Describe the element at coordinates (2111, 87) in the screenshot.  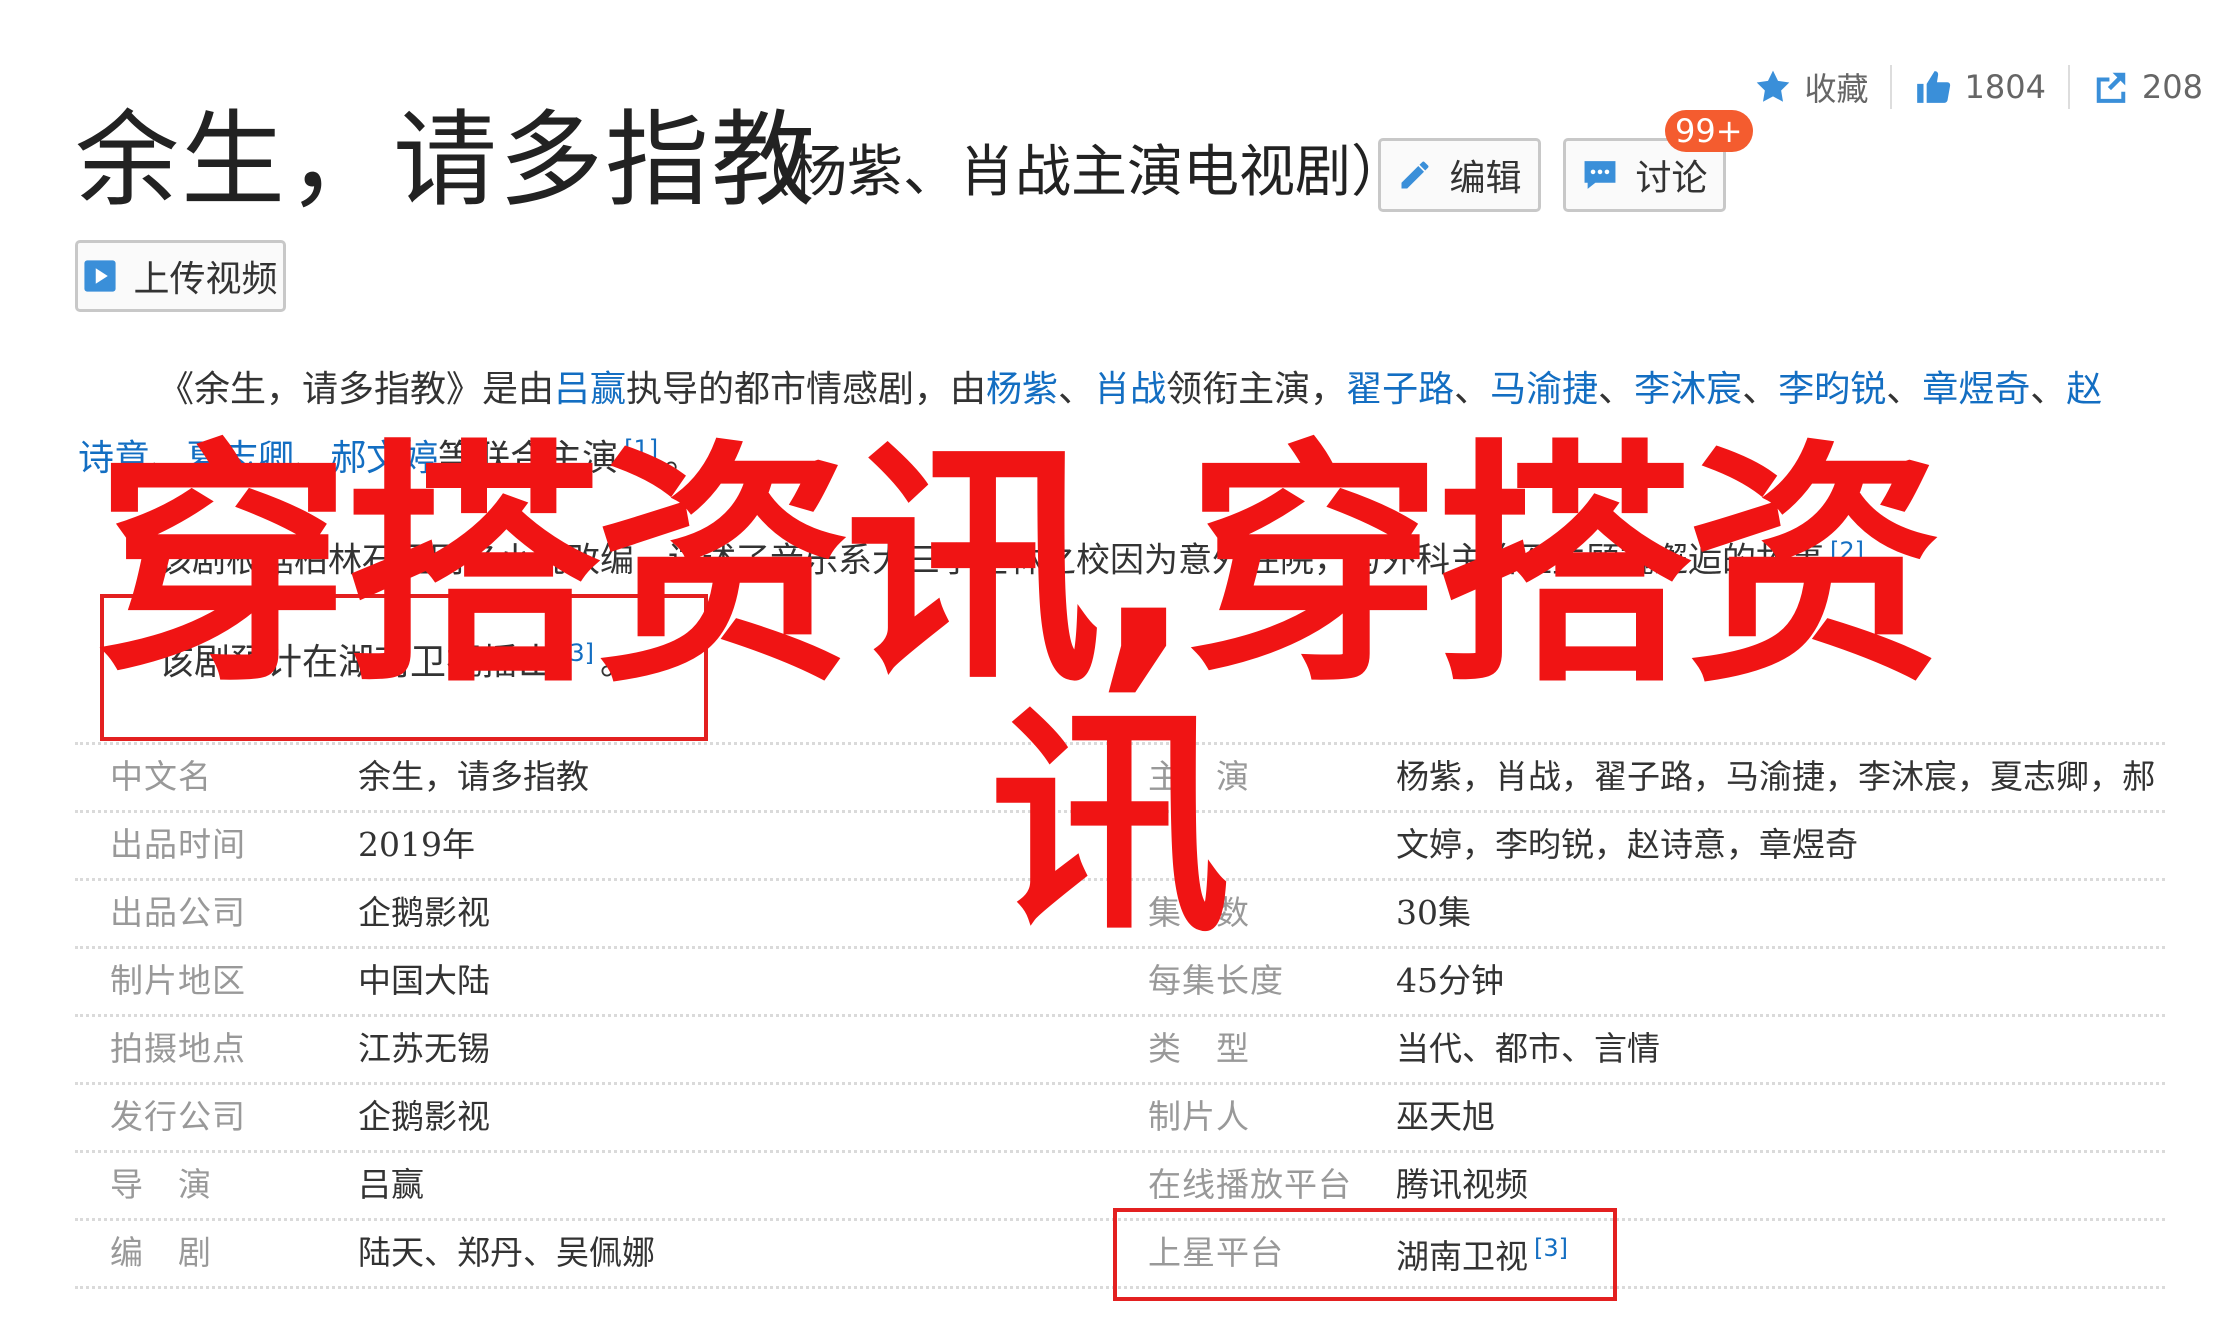
I see `share-icon` at that location.